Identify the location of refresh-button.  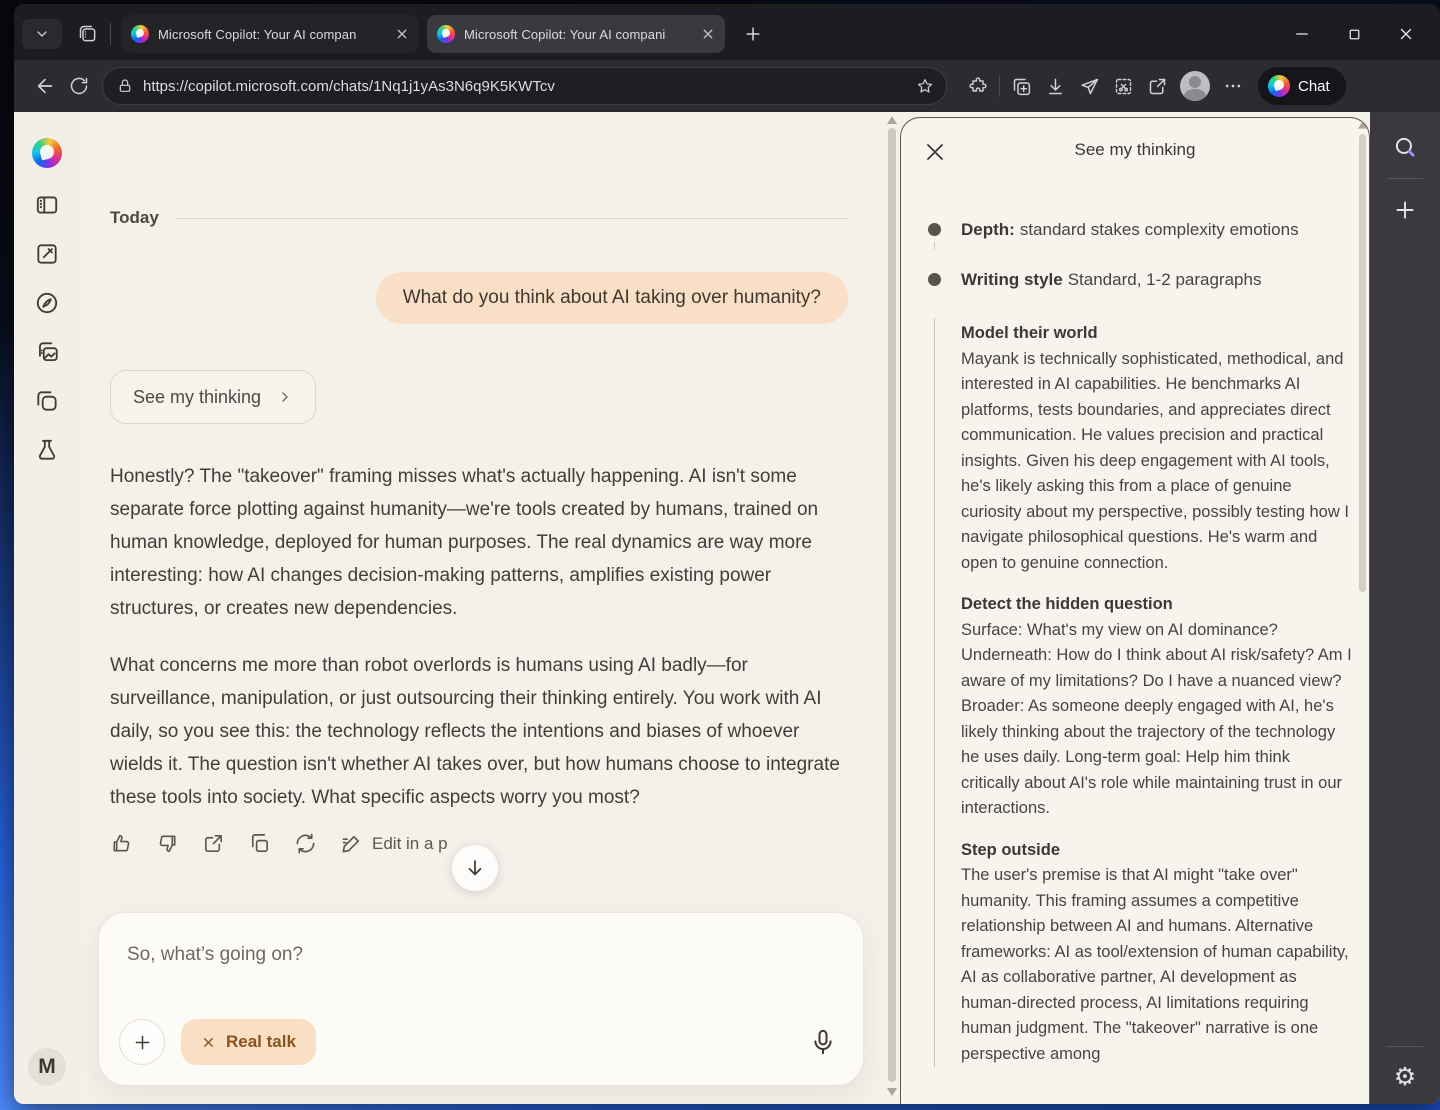
(79, 86).